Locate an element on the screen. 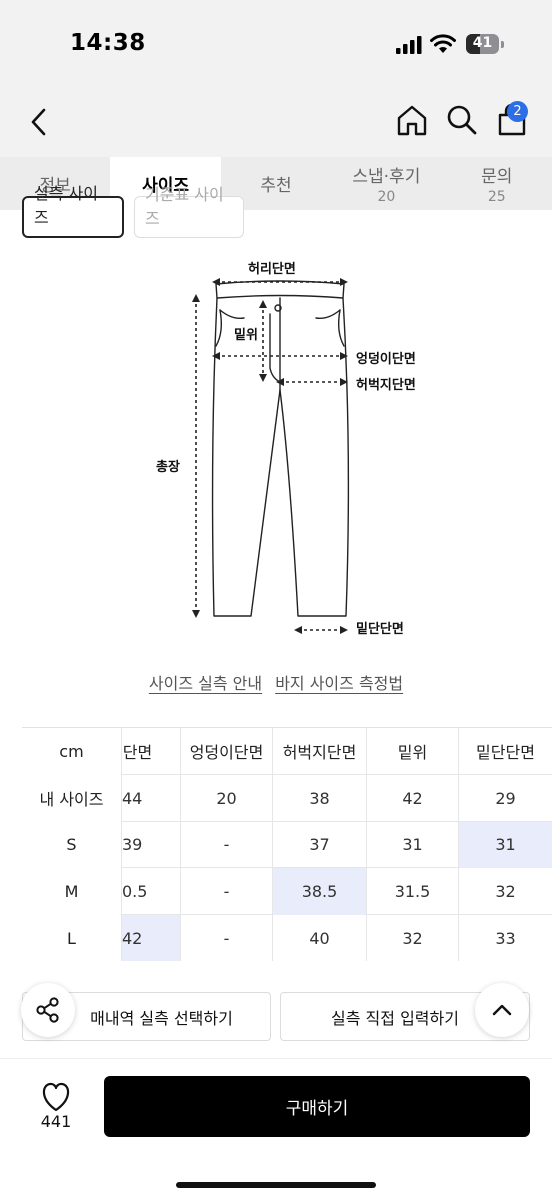 The image size is (552, 1200). table-cell: 42 is located at coordinates (412, 798).